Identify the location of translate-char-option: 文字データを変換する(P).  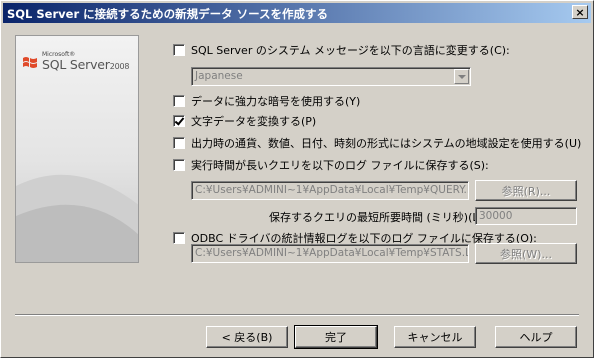
(244, 121).